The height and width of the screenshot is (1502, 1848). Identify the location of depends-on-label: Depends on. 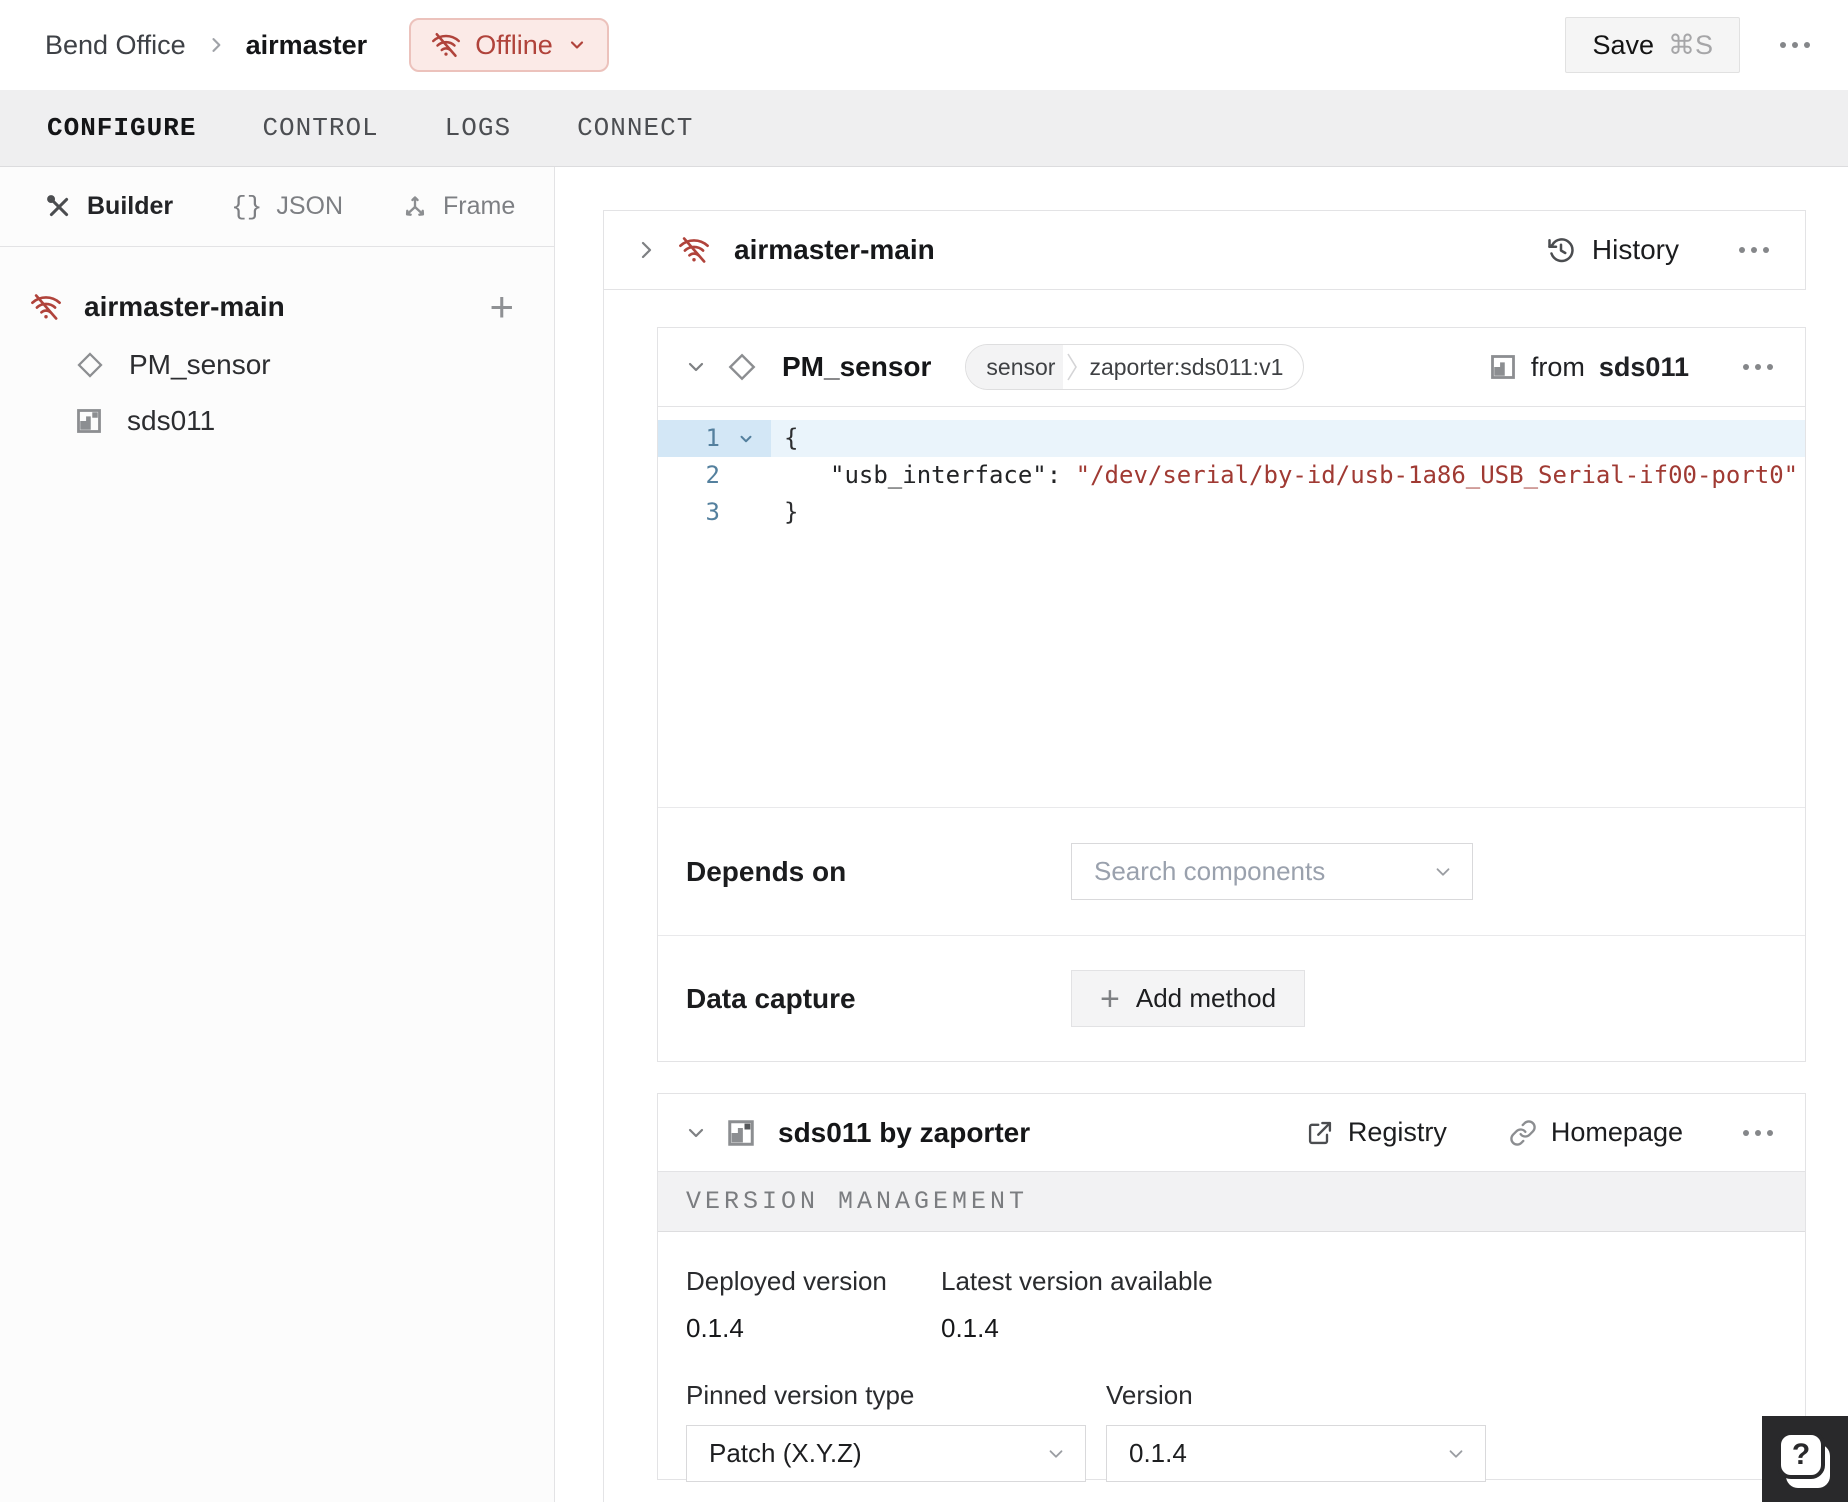
(766, 871).